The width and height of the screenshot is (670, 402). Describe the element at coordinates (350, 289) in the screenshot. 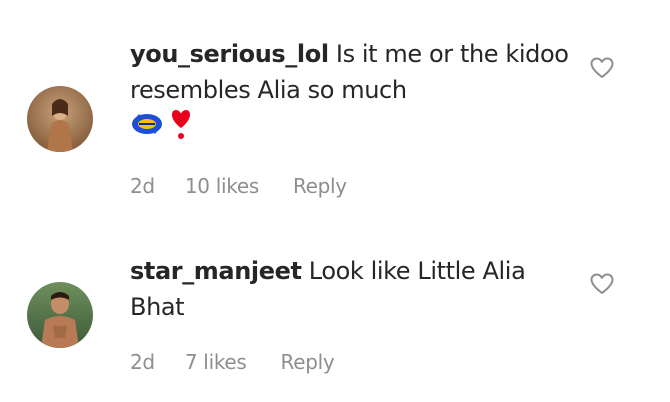

I see `comment-body: star_manjeet Look like Little Alia Bhat` at that location.